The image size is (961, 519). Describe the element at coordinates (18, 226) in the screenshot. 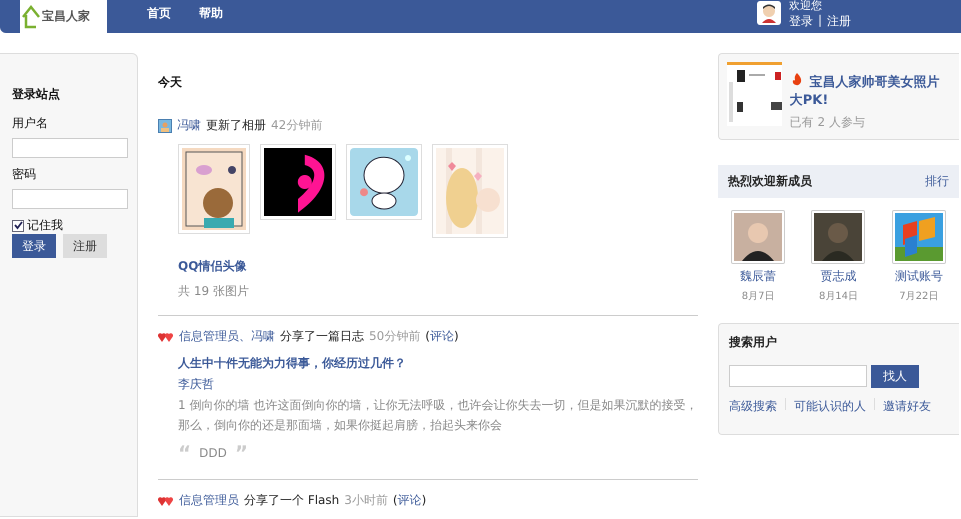

I see `remember-checkbox` at that location.